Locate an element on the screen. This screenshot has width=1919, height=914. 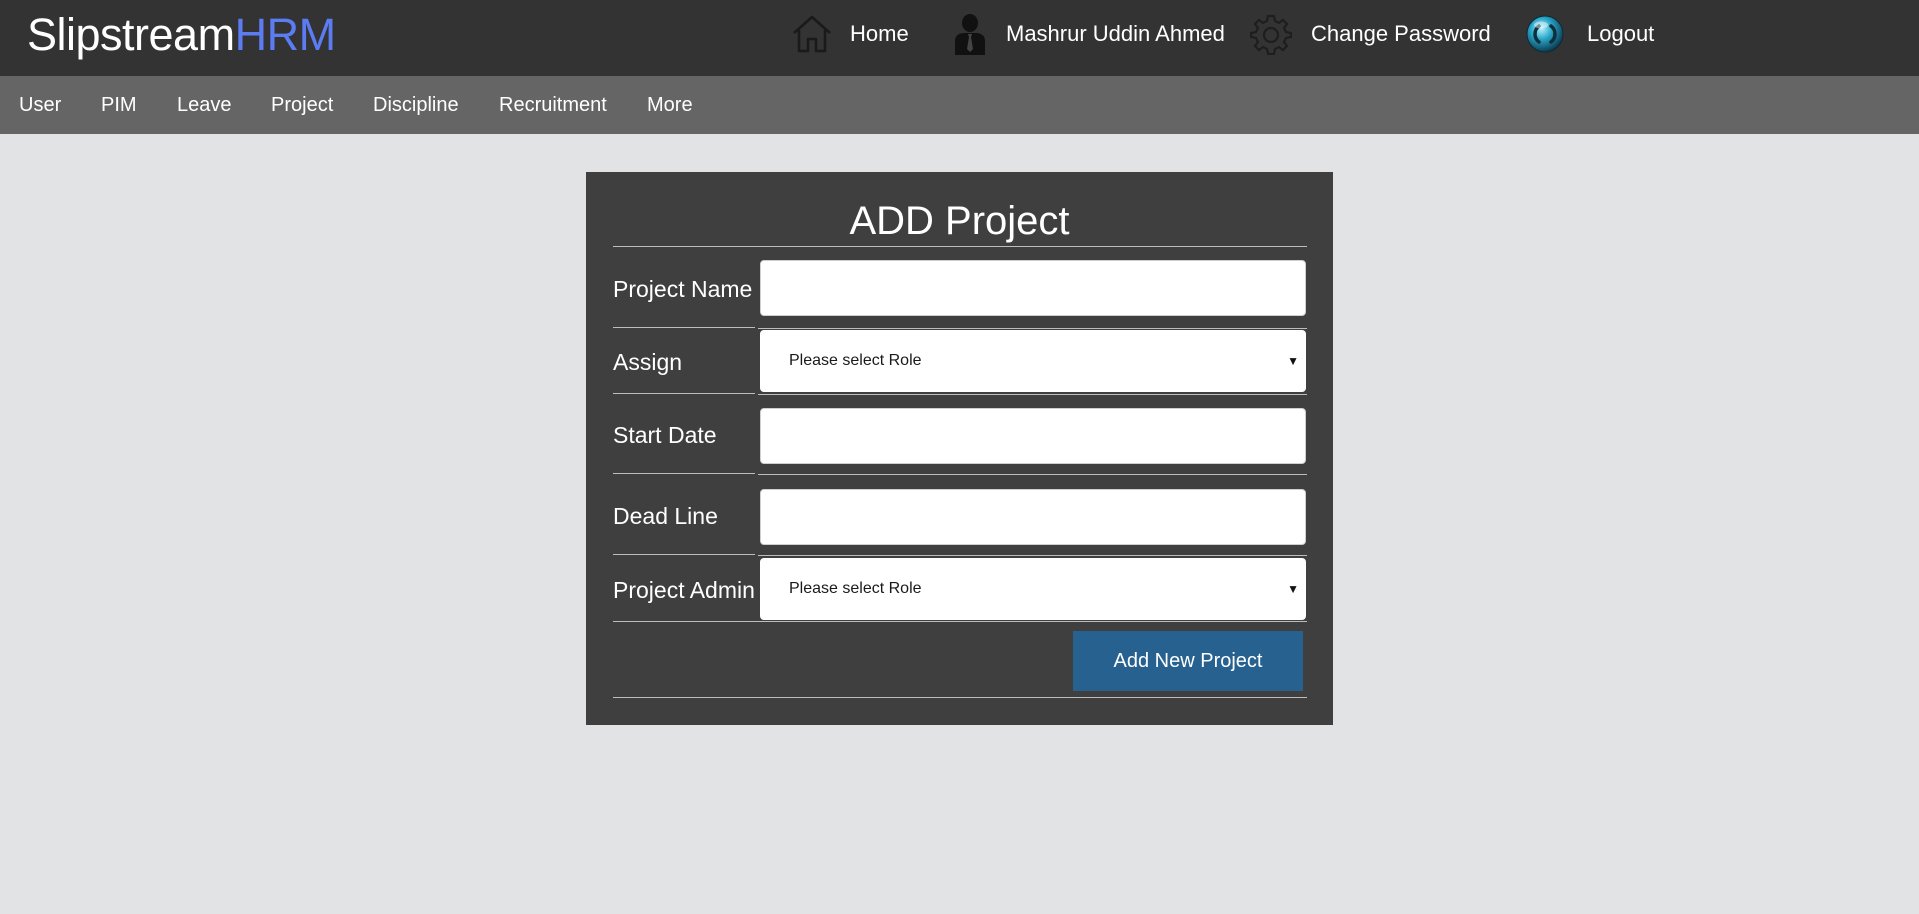
logo-text-accent: HRM is located at coordinates (285, 34).